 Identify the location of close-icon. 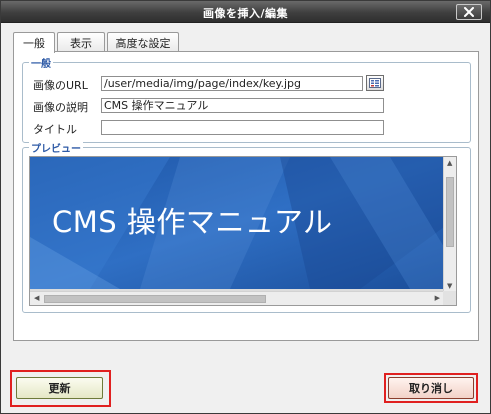
(469, 12).